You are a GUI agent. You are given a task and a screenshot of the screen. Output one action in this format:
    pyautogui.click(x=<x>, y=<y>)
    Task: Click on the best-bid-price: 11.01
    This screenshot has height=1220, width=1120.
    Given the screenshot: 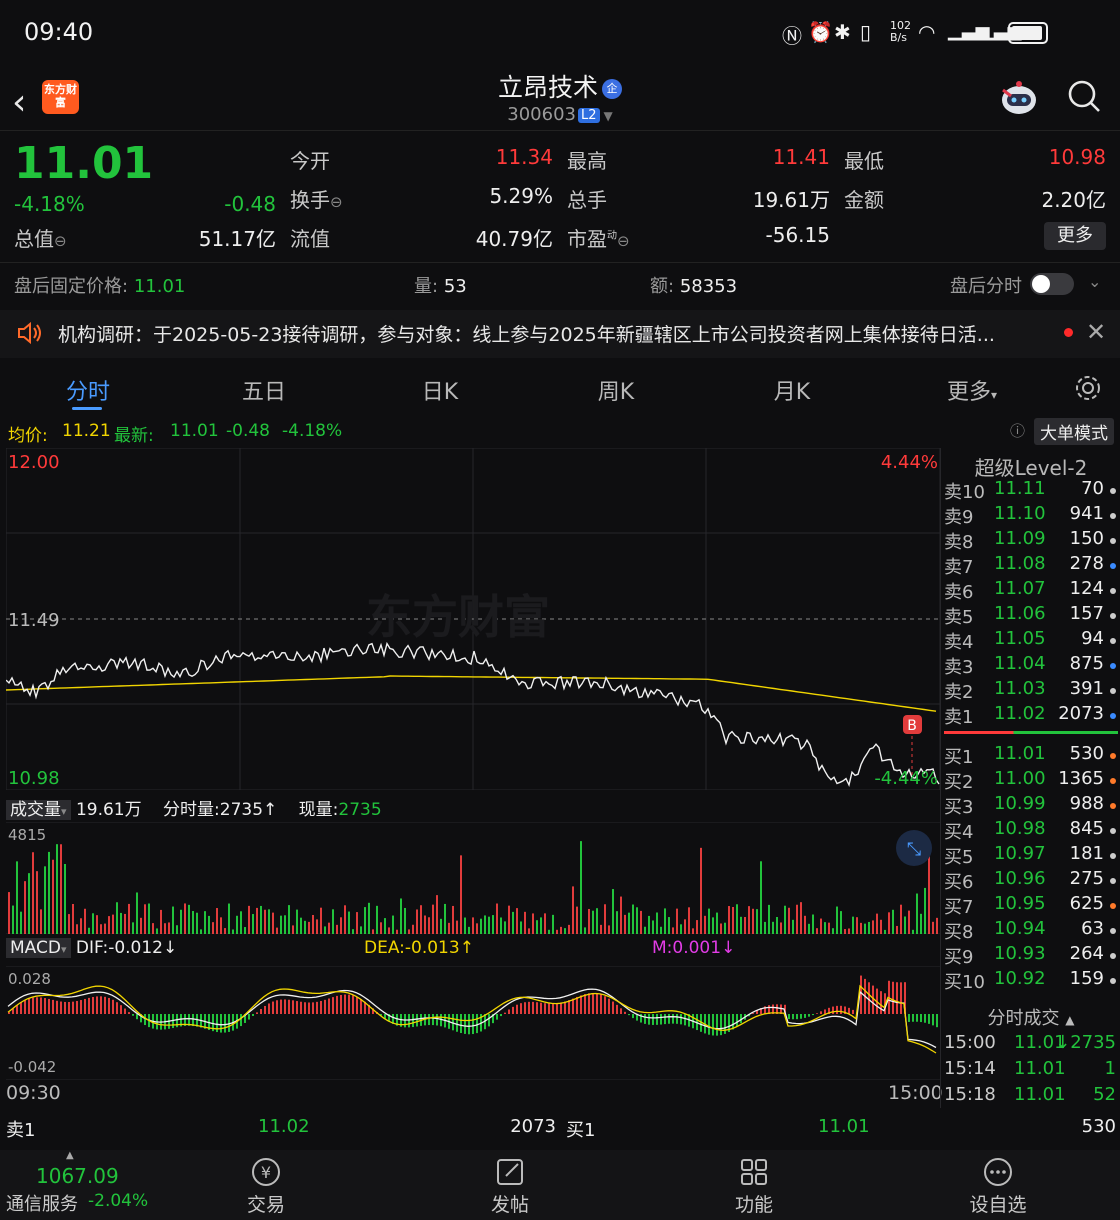 What is the action you would take?
    pyautogui.click(x=844, y=1126)
    